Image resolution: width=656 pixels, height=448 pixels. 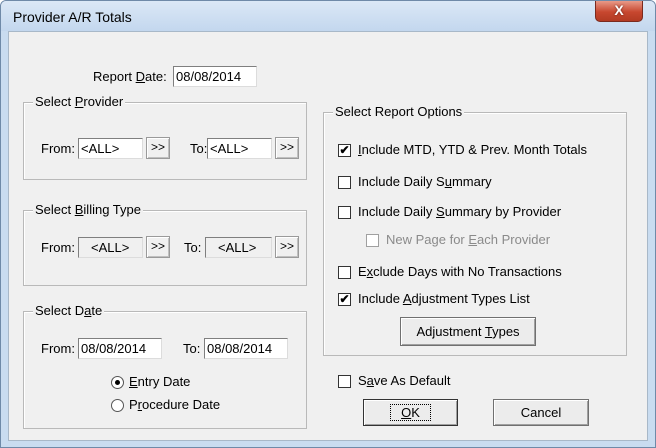 What do you see at coordinates (69, 310) in the screenshot?
I see `select-date-legend: Select Date` at bounding box center [69, 310].